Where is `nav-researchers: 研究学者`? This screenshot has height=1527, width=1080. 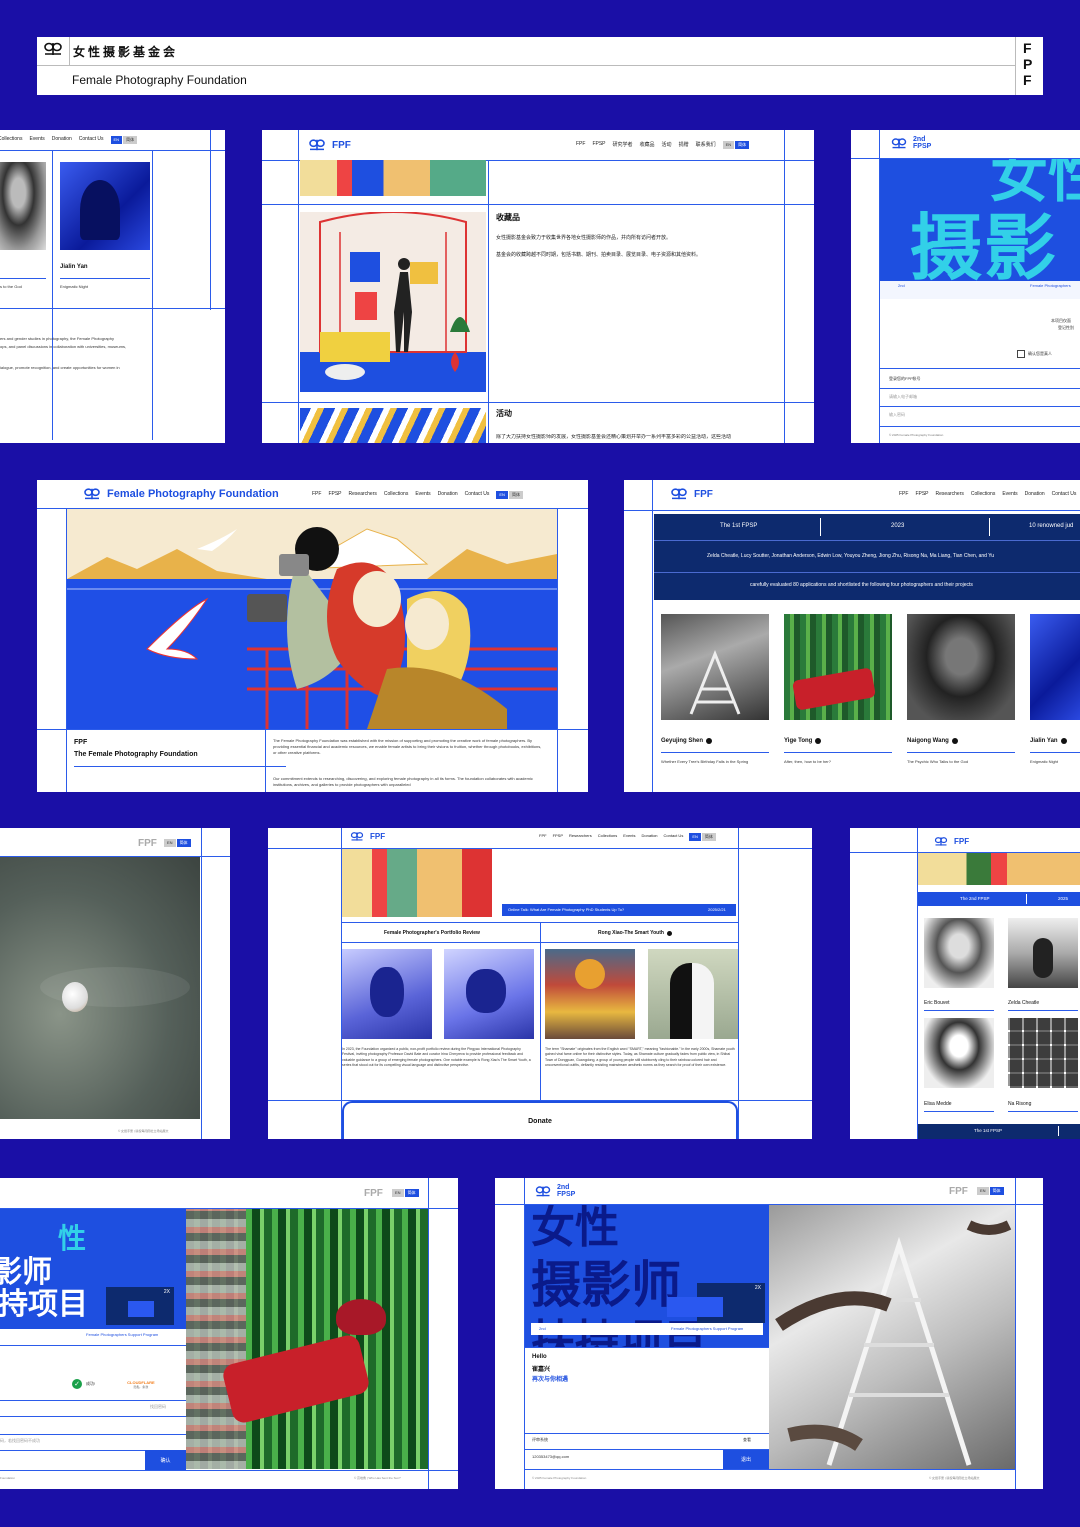
nav-researchers: 研究学者 is located at coordinates (623, 145).